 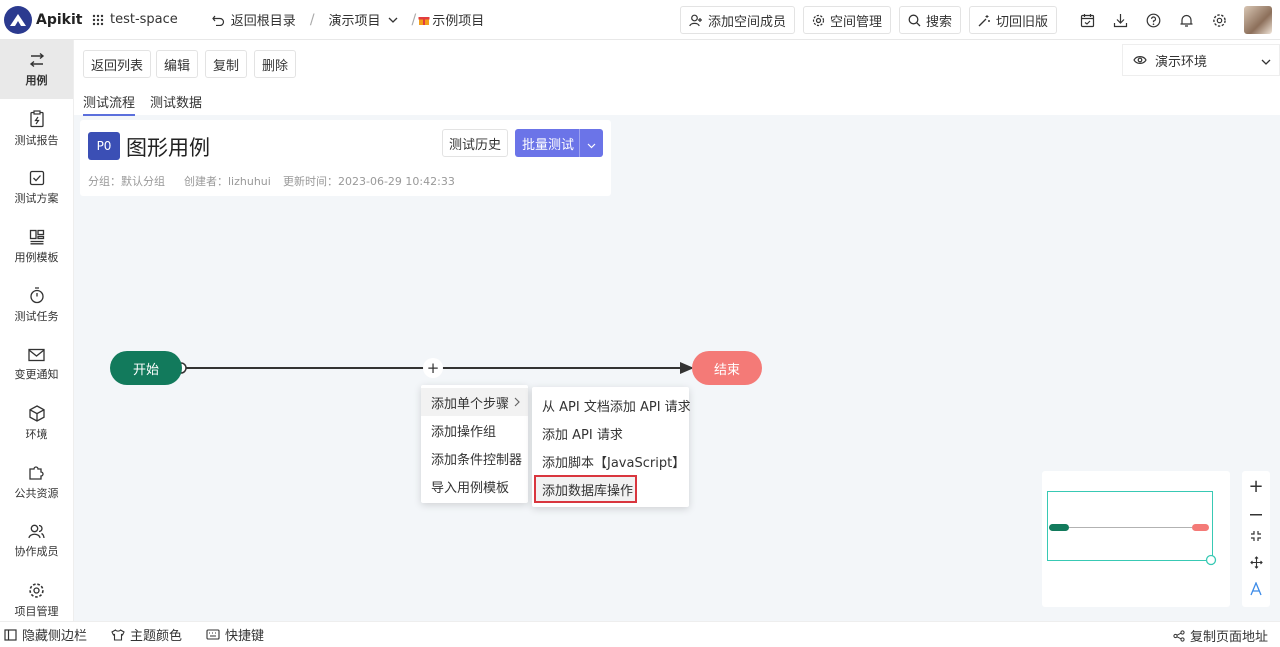 I want to click on shortcuts-button: 快捷键, so click(x=235, y=634).